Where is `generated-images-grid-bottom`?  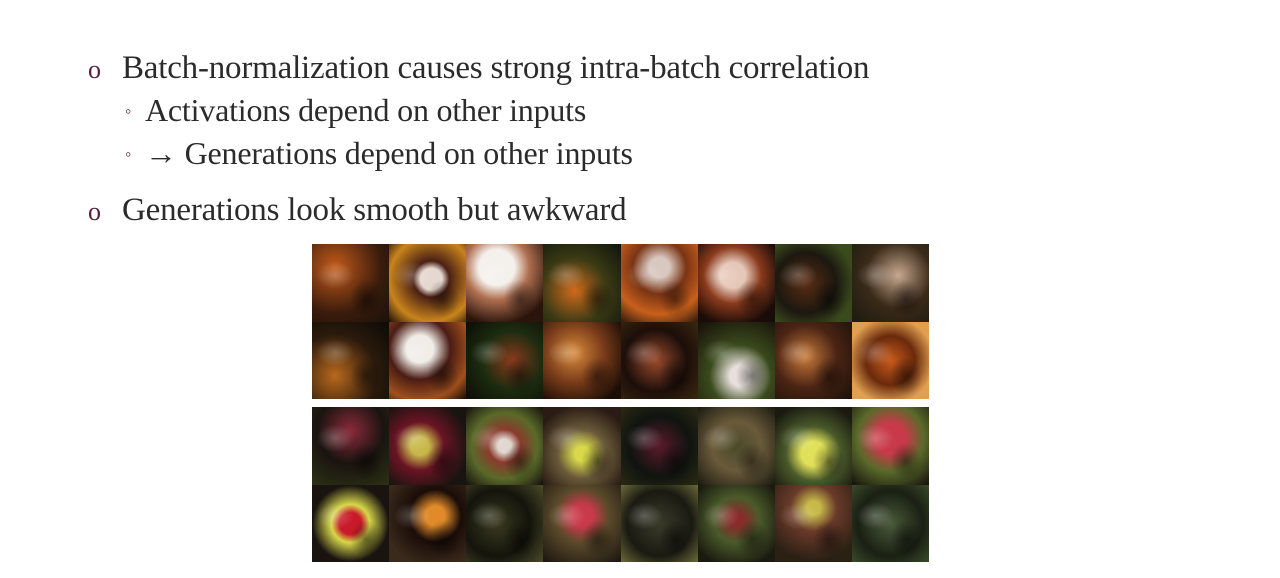 generated-images-grid-bottom is located at coordinates (620, 484).